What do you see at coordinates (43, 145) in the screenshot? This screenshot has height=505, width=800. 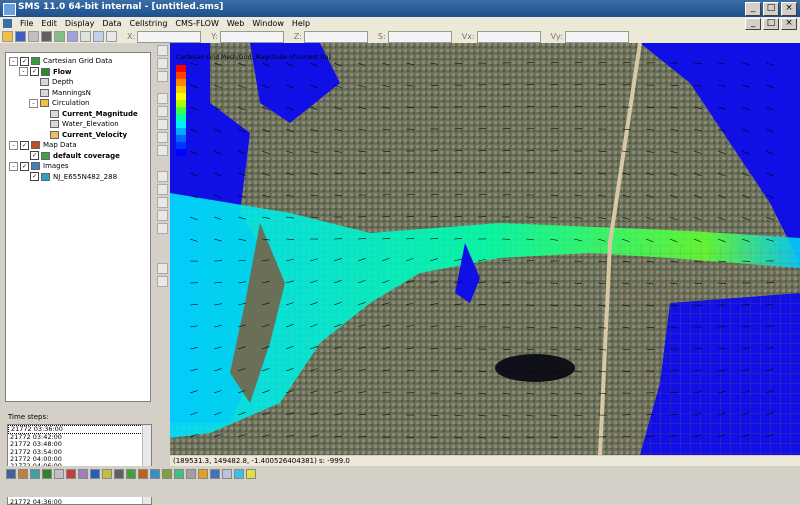 I see `tree-item: -✓Map Data` at bounding box center [43, 145].